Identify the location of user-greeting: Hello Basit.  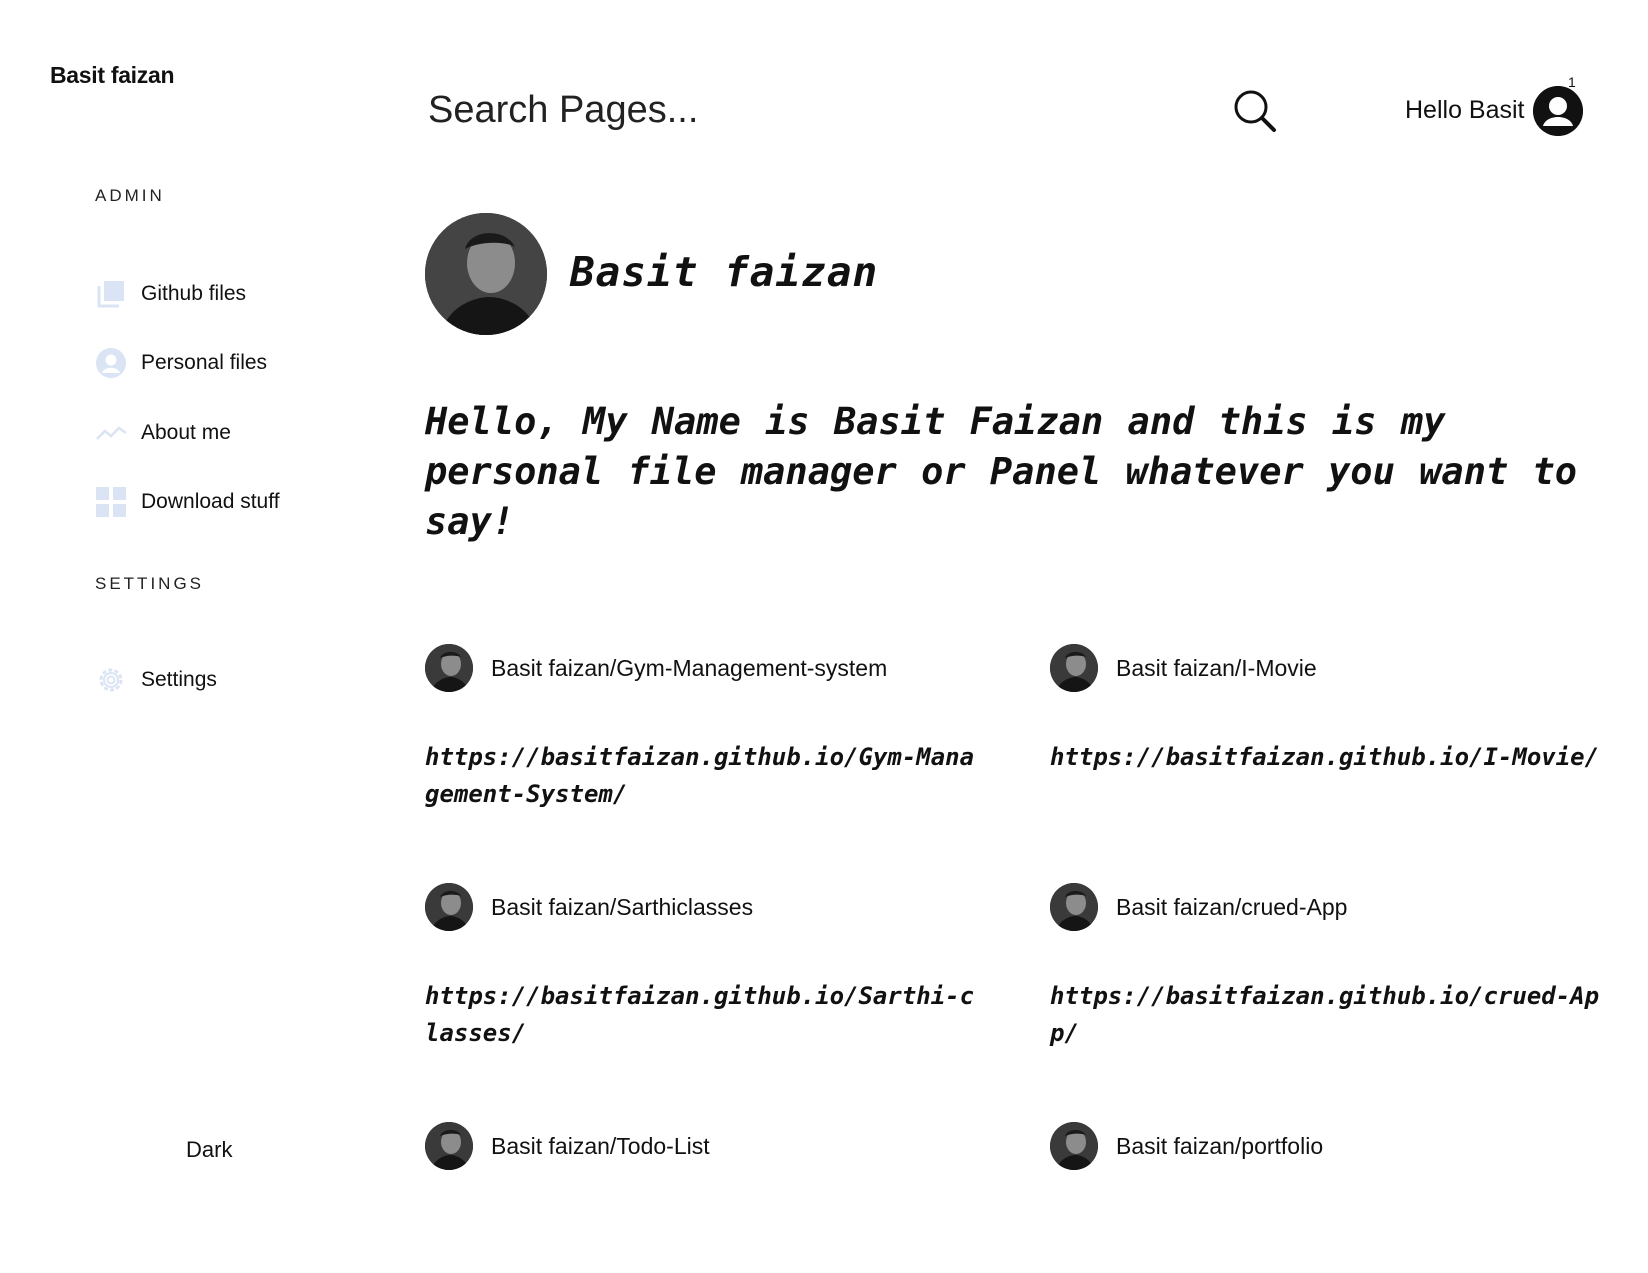
(1465, 110).